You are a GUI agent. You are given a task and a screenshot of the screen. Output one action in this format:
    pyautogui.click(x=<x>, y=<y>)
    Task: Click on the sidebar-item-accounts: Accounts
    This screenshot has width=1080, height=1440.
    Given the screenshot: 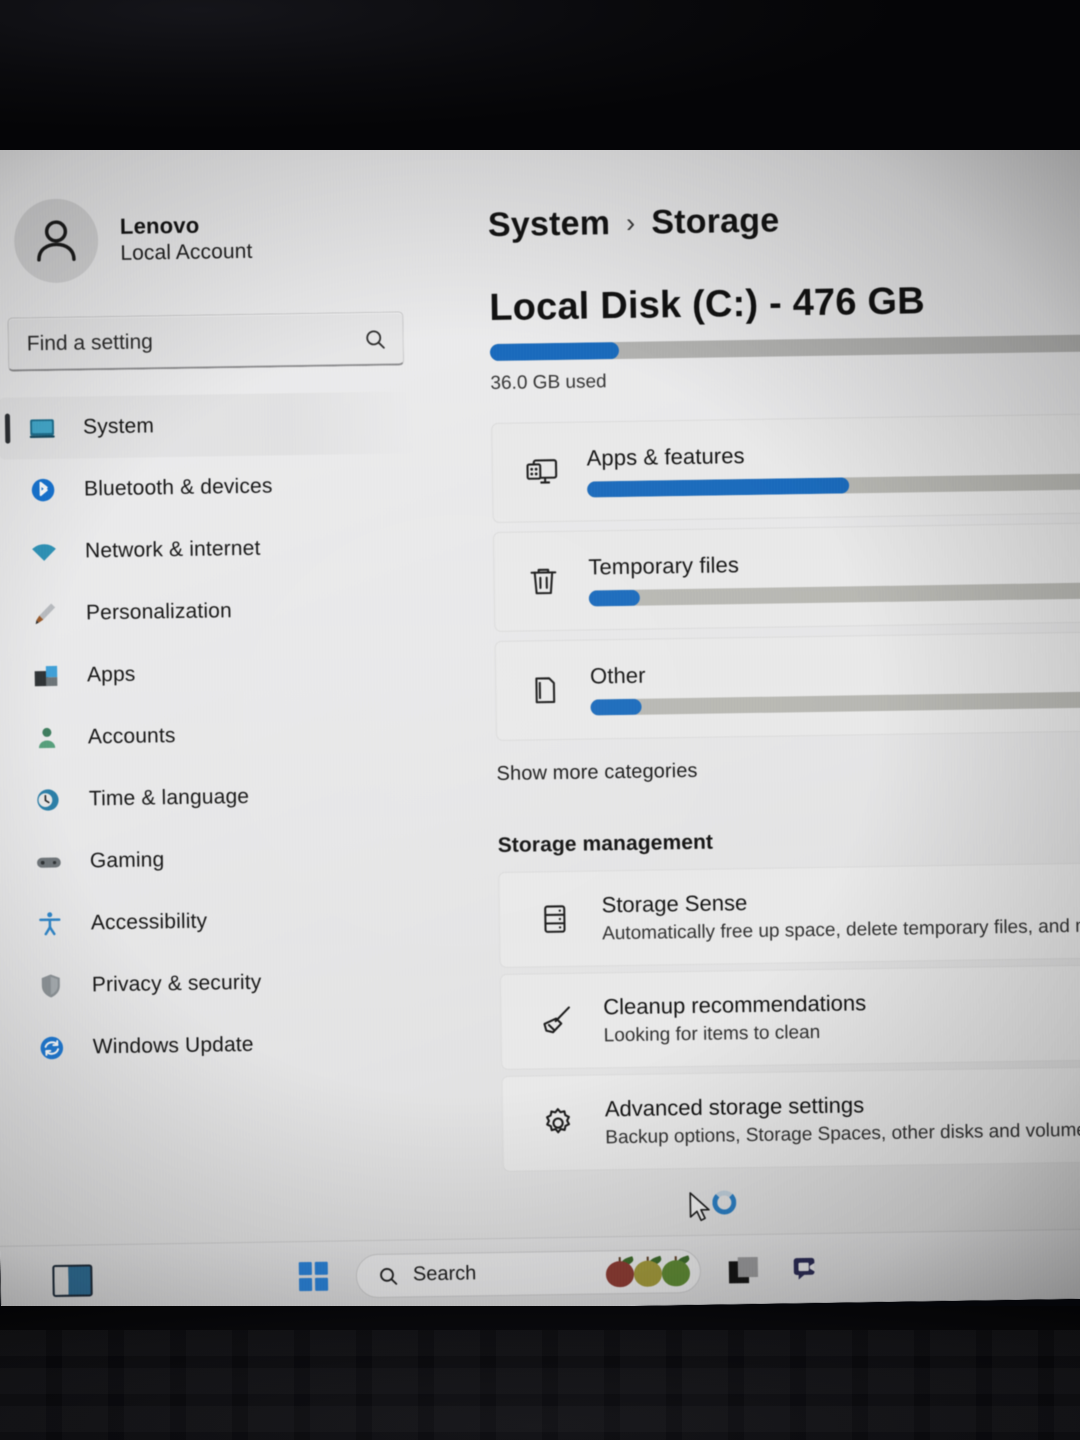 What is the action you would take?
    pyautogui.click(x=211, y=735)
    